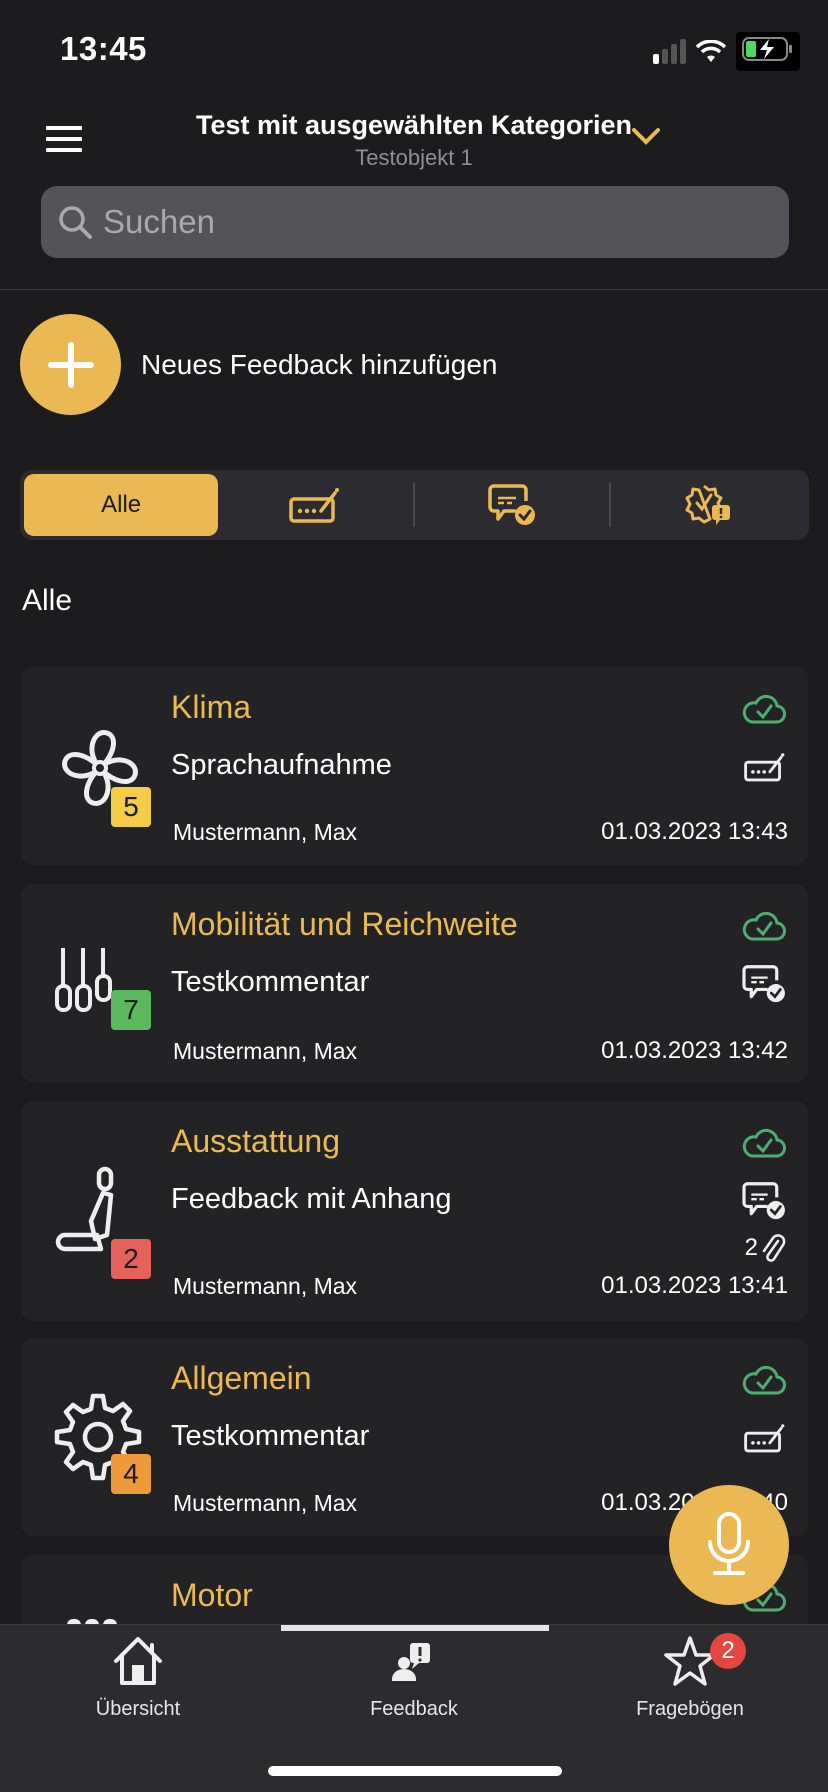 This screenshot has height=1792, width=828. I want to click on feedback-category: Mobilität und Reichweite, so click(344, 924).